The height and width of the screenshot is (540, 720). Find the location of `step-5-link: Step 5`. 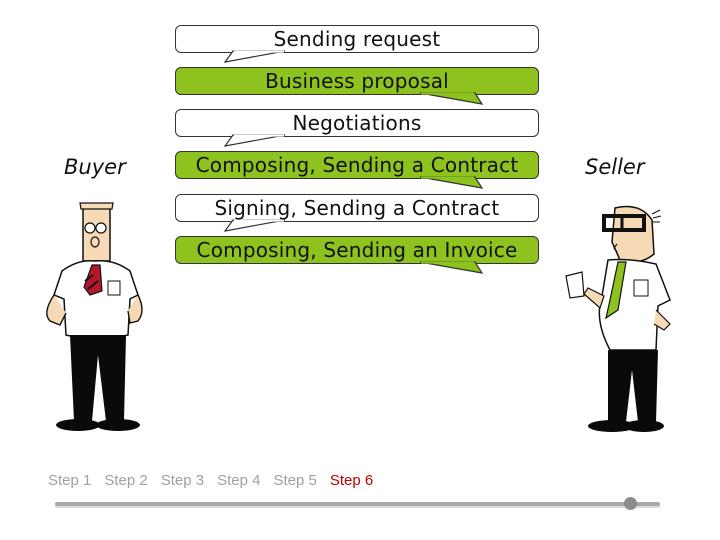

step-5-link: Step 5 is located at coordinates (295, 480).